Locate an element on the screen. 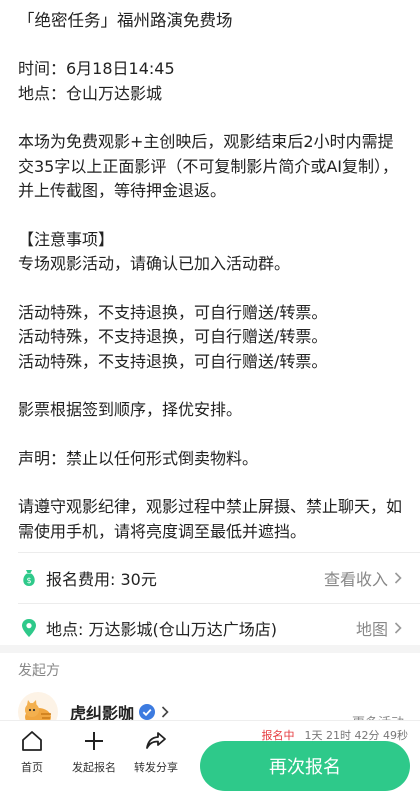 Image resolution: width=420 pixels, height=800 pixels. bottom-action-bar: 首页 发起报名 转发分享 报名中 1天 21时 42分 49秒 再次报名 is located at coordinates (210, 760).